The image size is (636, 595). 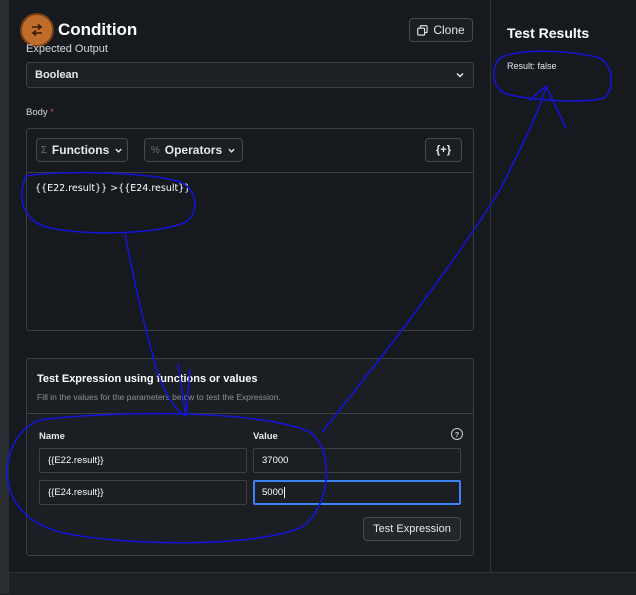 What do you see at coordinates (322, 583) in the screenshot?
I see `bottom-bar` at bounding box center [322, 583].